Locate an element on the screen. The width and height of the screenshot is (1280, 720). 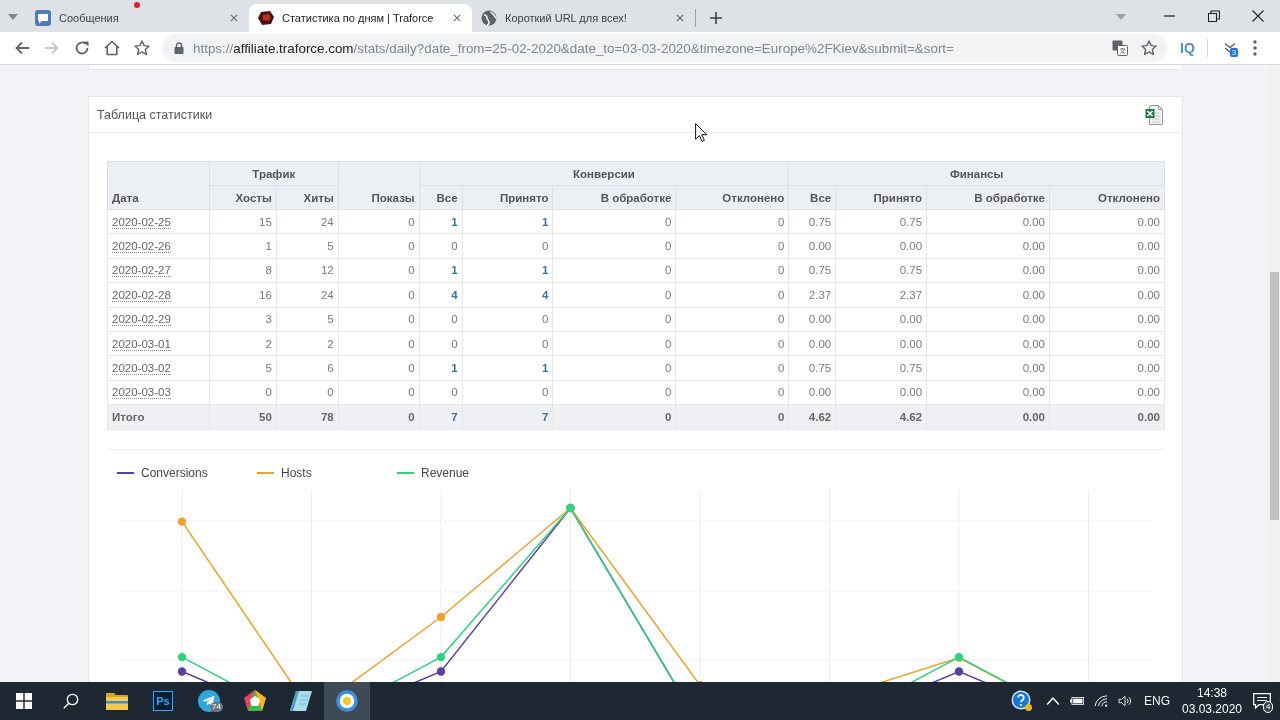
globe-icon is located at coordinates (489, 18).